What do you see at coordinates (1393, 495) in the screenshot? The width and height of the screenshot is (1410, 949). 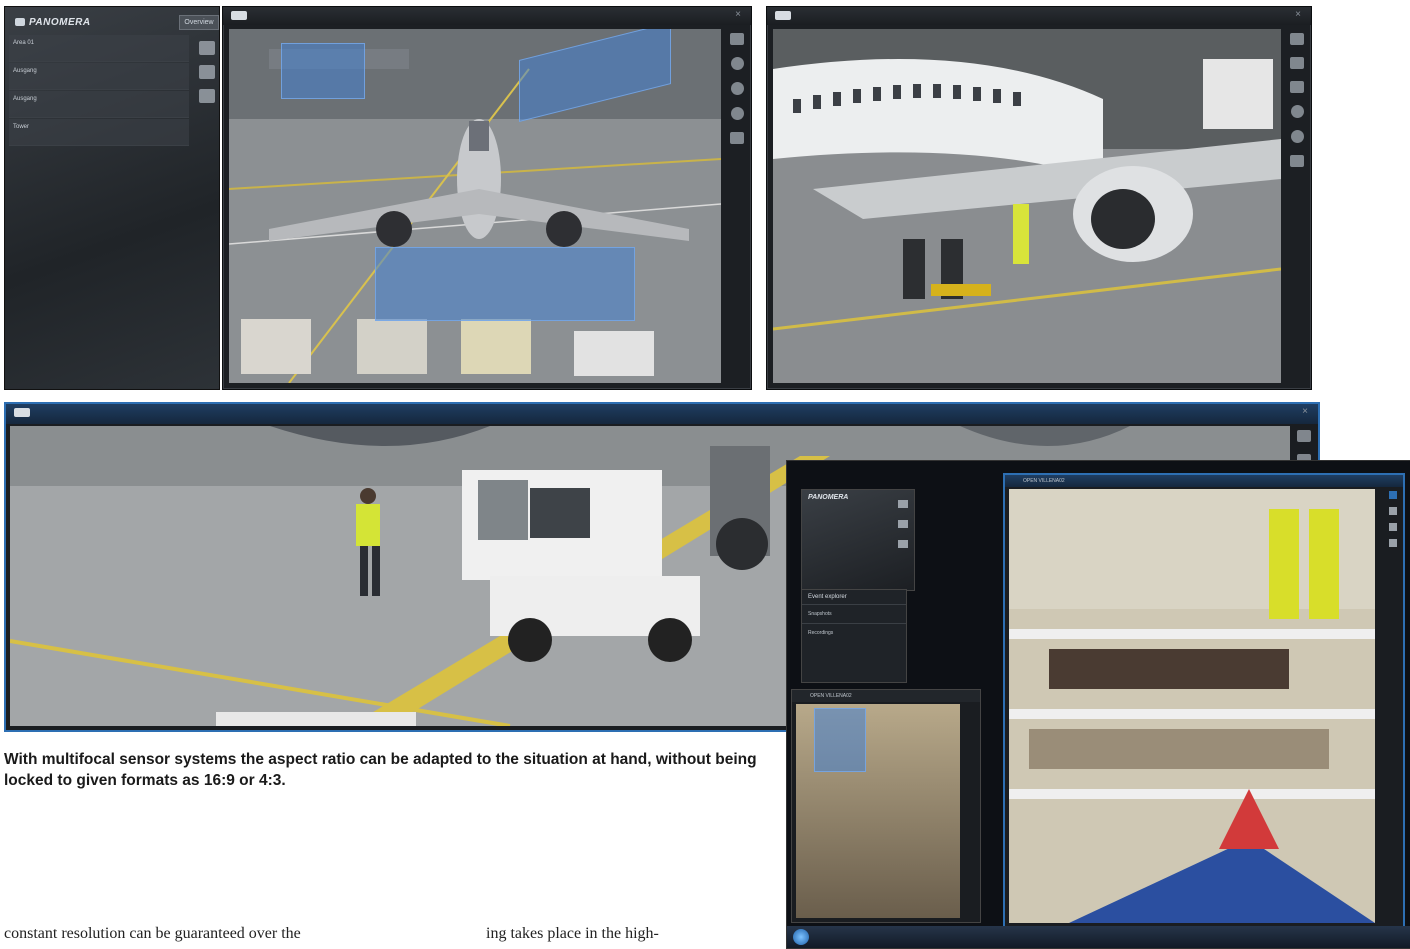 I see `play-icon` at bounding box center [1393, 495].